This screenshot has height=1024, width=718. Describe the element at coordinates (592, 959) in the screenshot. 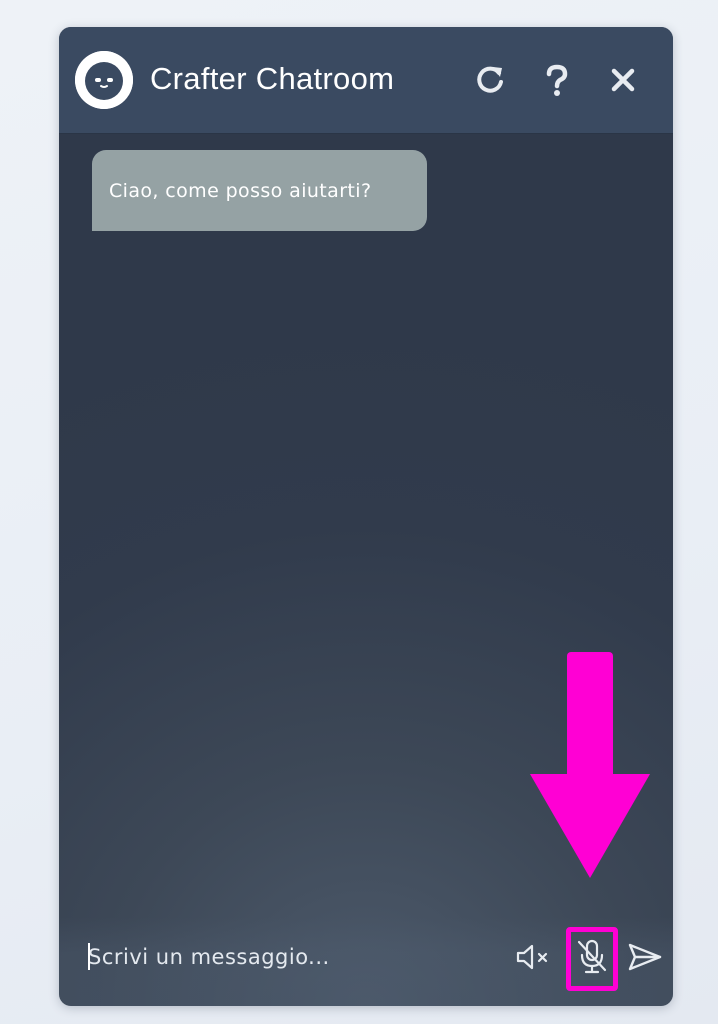

I see `microphone-highlight-box` at that location.